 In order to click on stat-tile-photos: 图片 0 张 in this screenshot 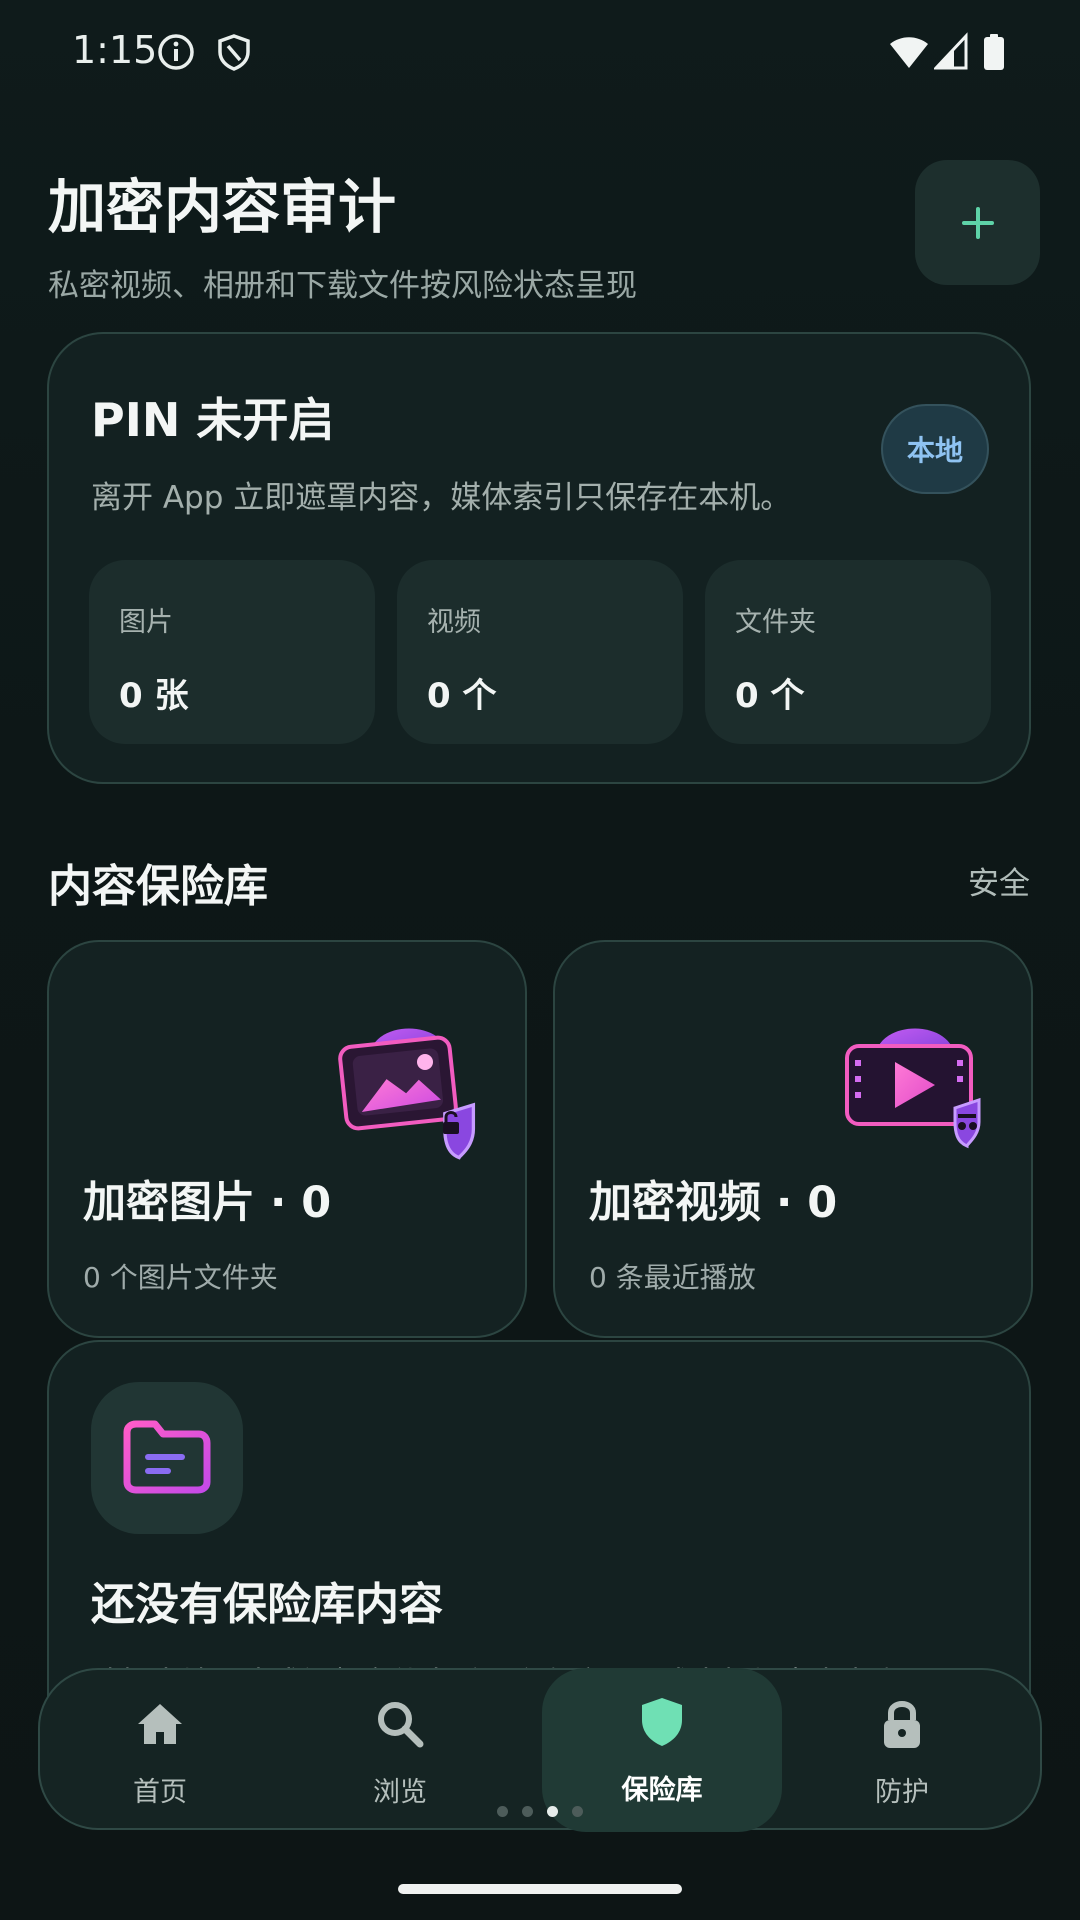, I will do `click(232, 652)`.